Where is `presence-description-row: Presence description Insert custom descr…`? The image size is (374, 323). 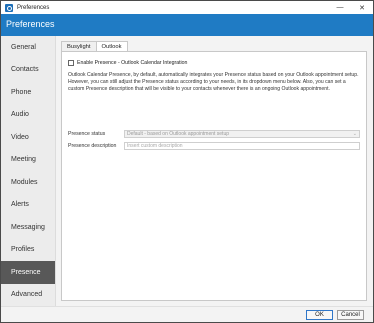
presence-description-row: Presence description Insert custom descr… is located at coordinates (214, 146).